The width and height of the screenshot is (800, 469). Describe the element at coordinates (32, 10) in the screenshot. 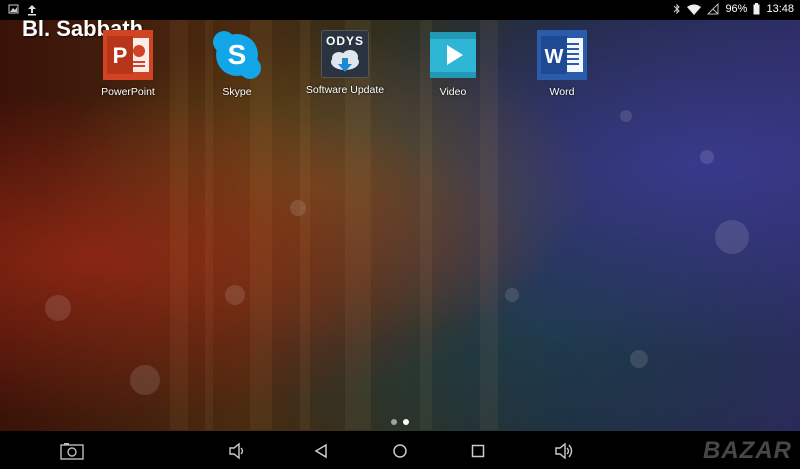

I see `upload-icon` at that location.